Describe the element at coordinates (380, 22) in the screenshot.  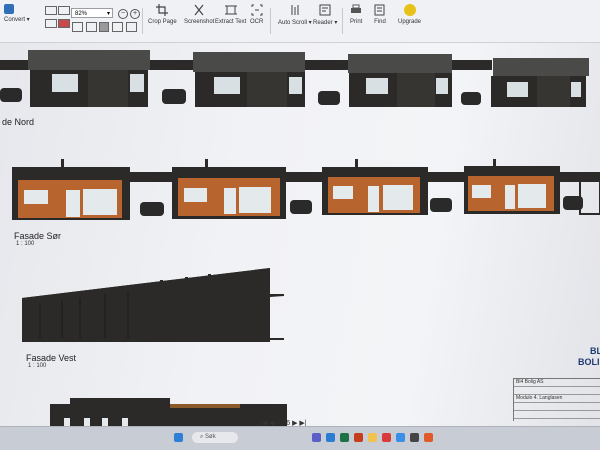
I see `find-label: Find` at that location.